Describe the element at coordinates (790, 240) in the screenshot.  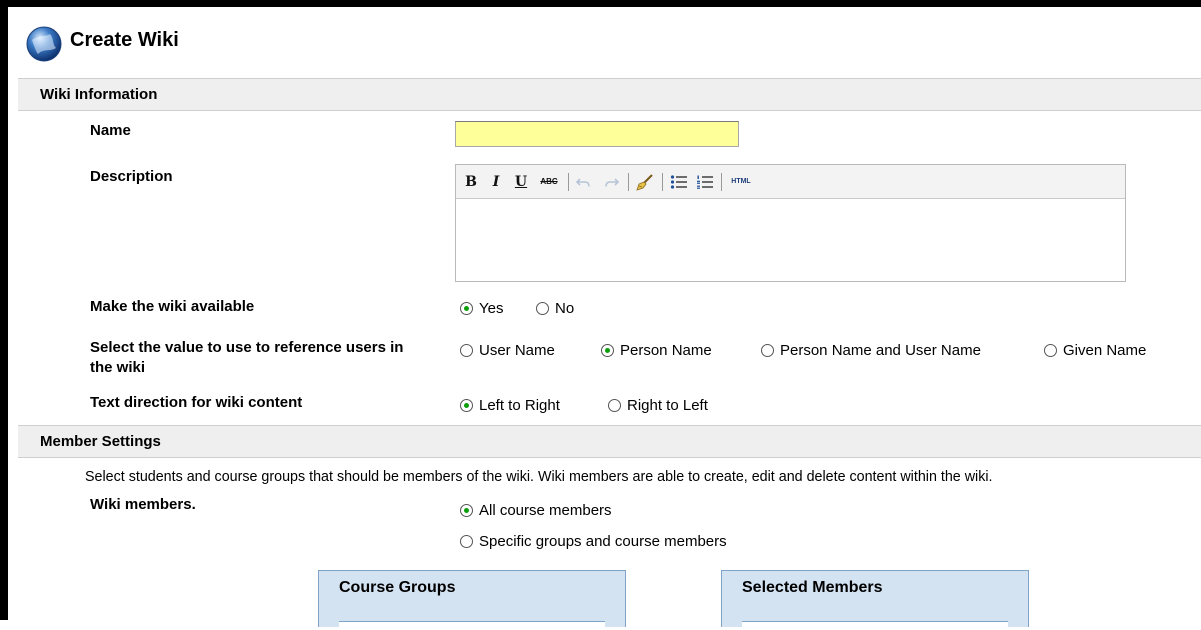
I see `description-editor-body` at that location.